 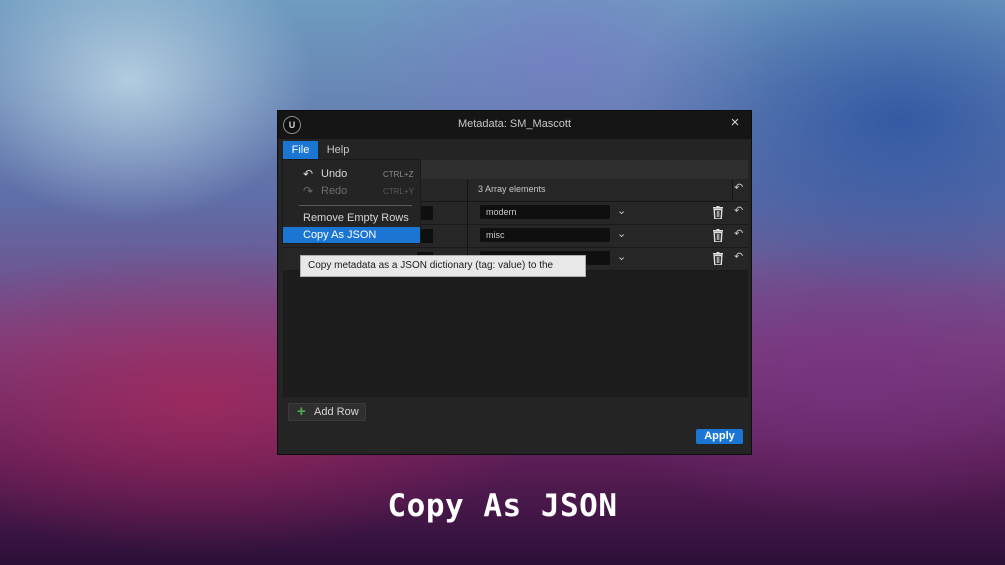 What do you see at coordinates (308, 174) in the screenshot?
I see `undo-icon: ↶` at bounding box center [308, 174].